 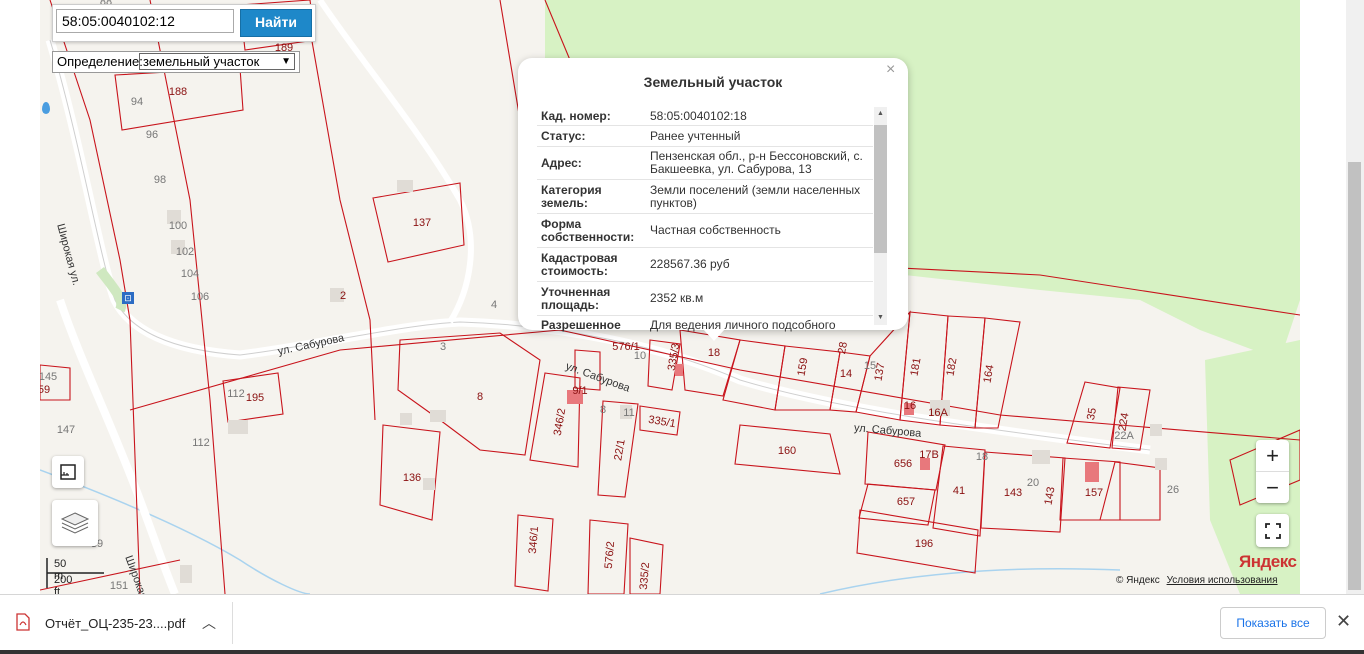 I want to click on window-bottom-edge, so click(x=682, y=652).